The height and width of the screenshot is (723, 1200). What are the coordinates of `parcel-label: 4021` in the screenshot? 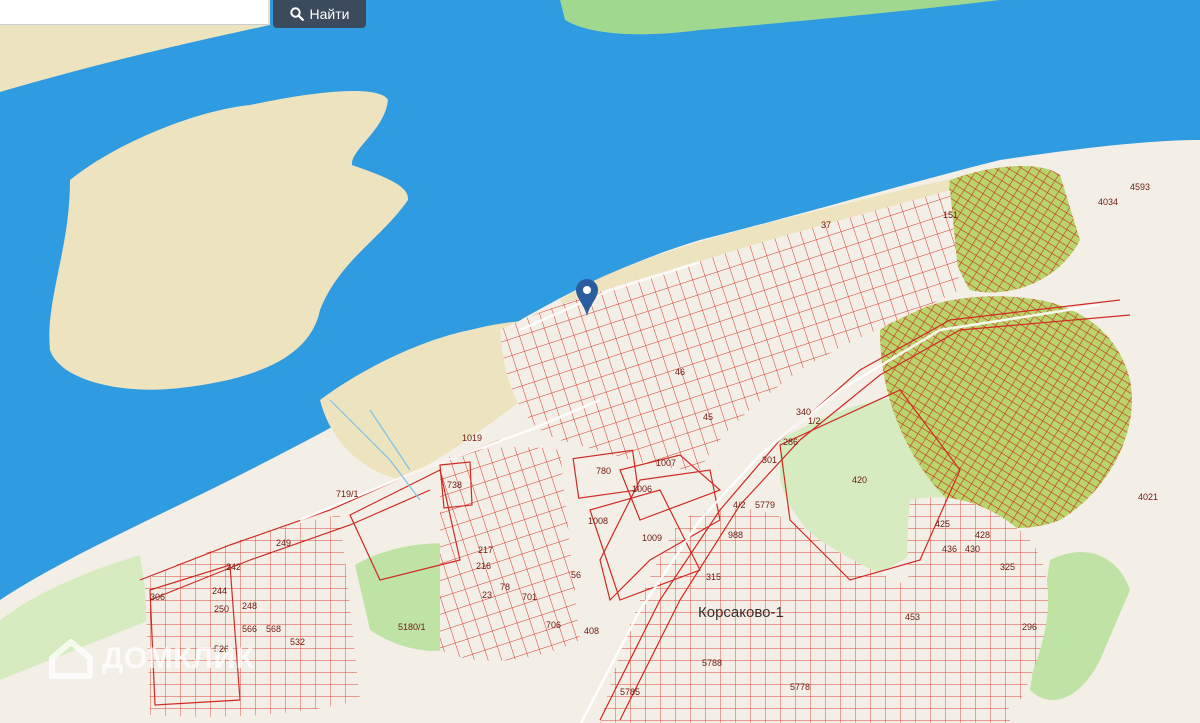 It's located at (1148, 497).